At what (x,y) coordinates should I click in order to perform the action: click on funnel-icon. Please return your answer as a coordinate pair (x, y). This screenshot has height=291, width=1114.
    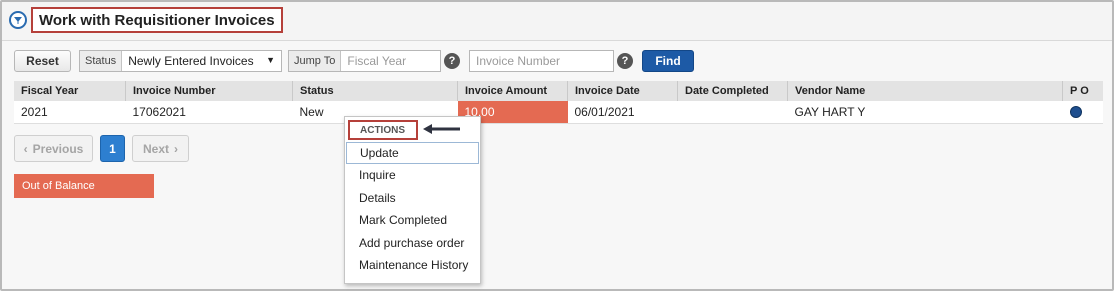
    Looking at the image, I should click on (18, 20).